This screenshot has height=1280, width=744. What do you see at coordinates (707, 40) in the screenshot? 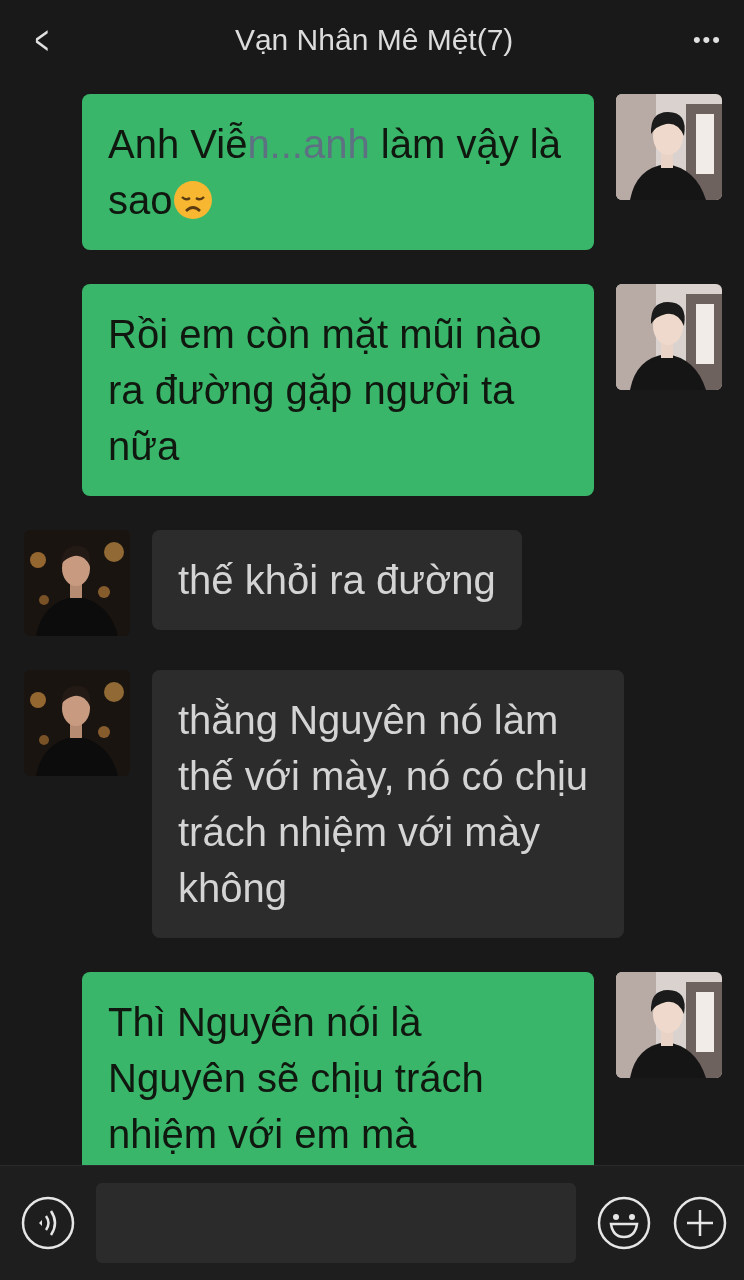
I see `more-button: •••` at bounding box center [707, 40].